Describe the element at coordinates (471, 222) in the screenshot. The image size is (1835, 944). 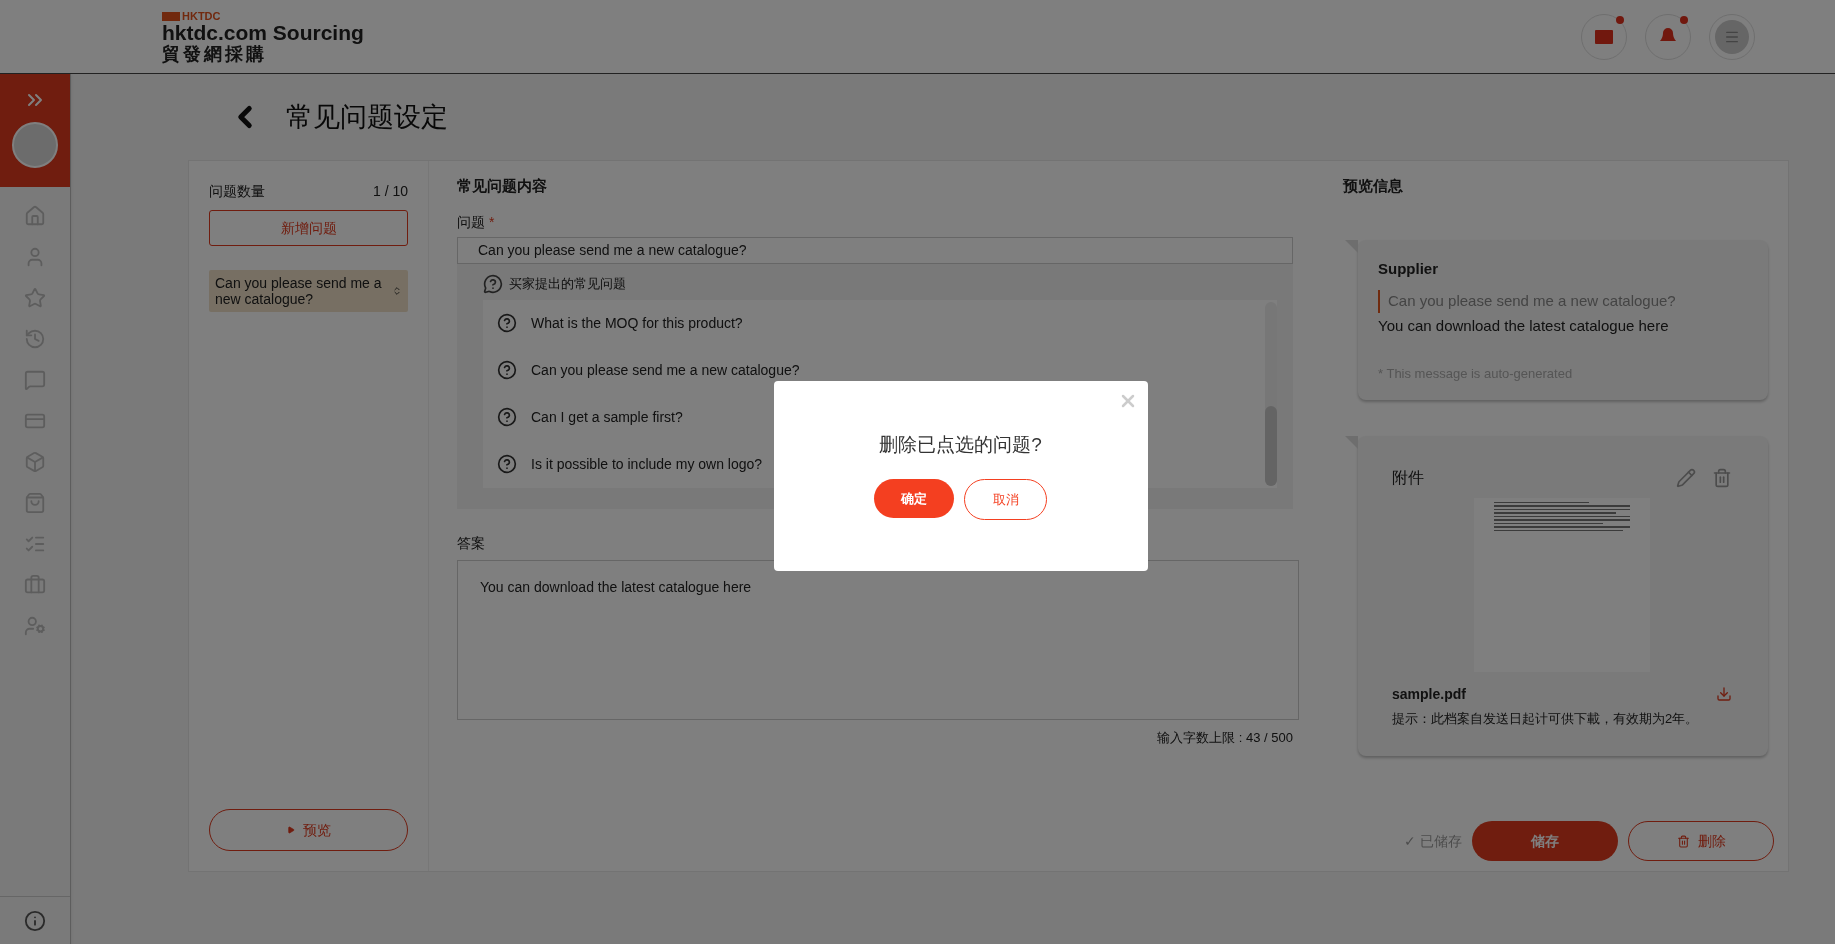
I see `question-label: 问题` at that location.